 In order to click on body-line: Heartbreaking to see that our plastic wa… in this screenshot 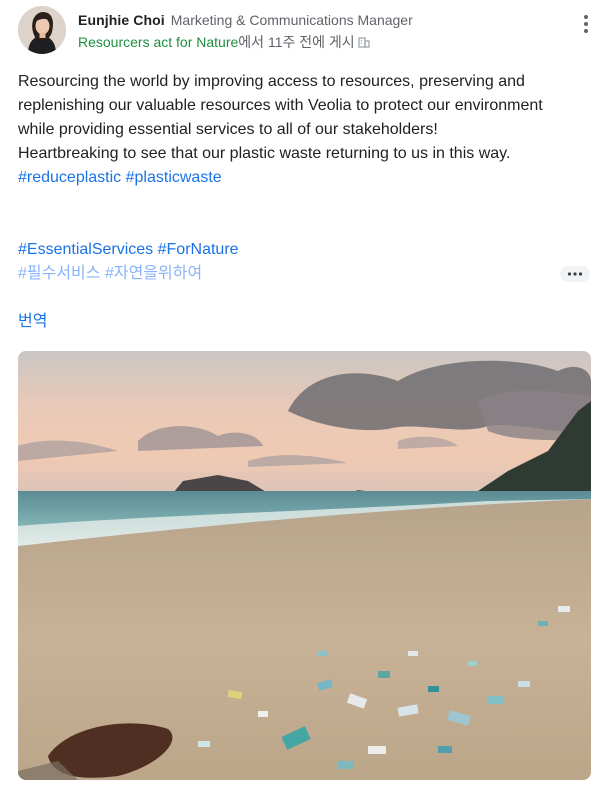, I will do `click(264, 153)`.